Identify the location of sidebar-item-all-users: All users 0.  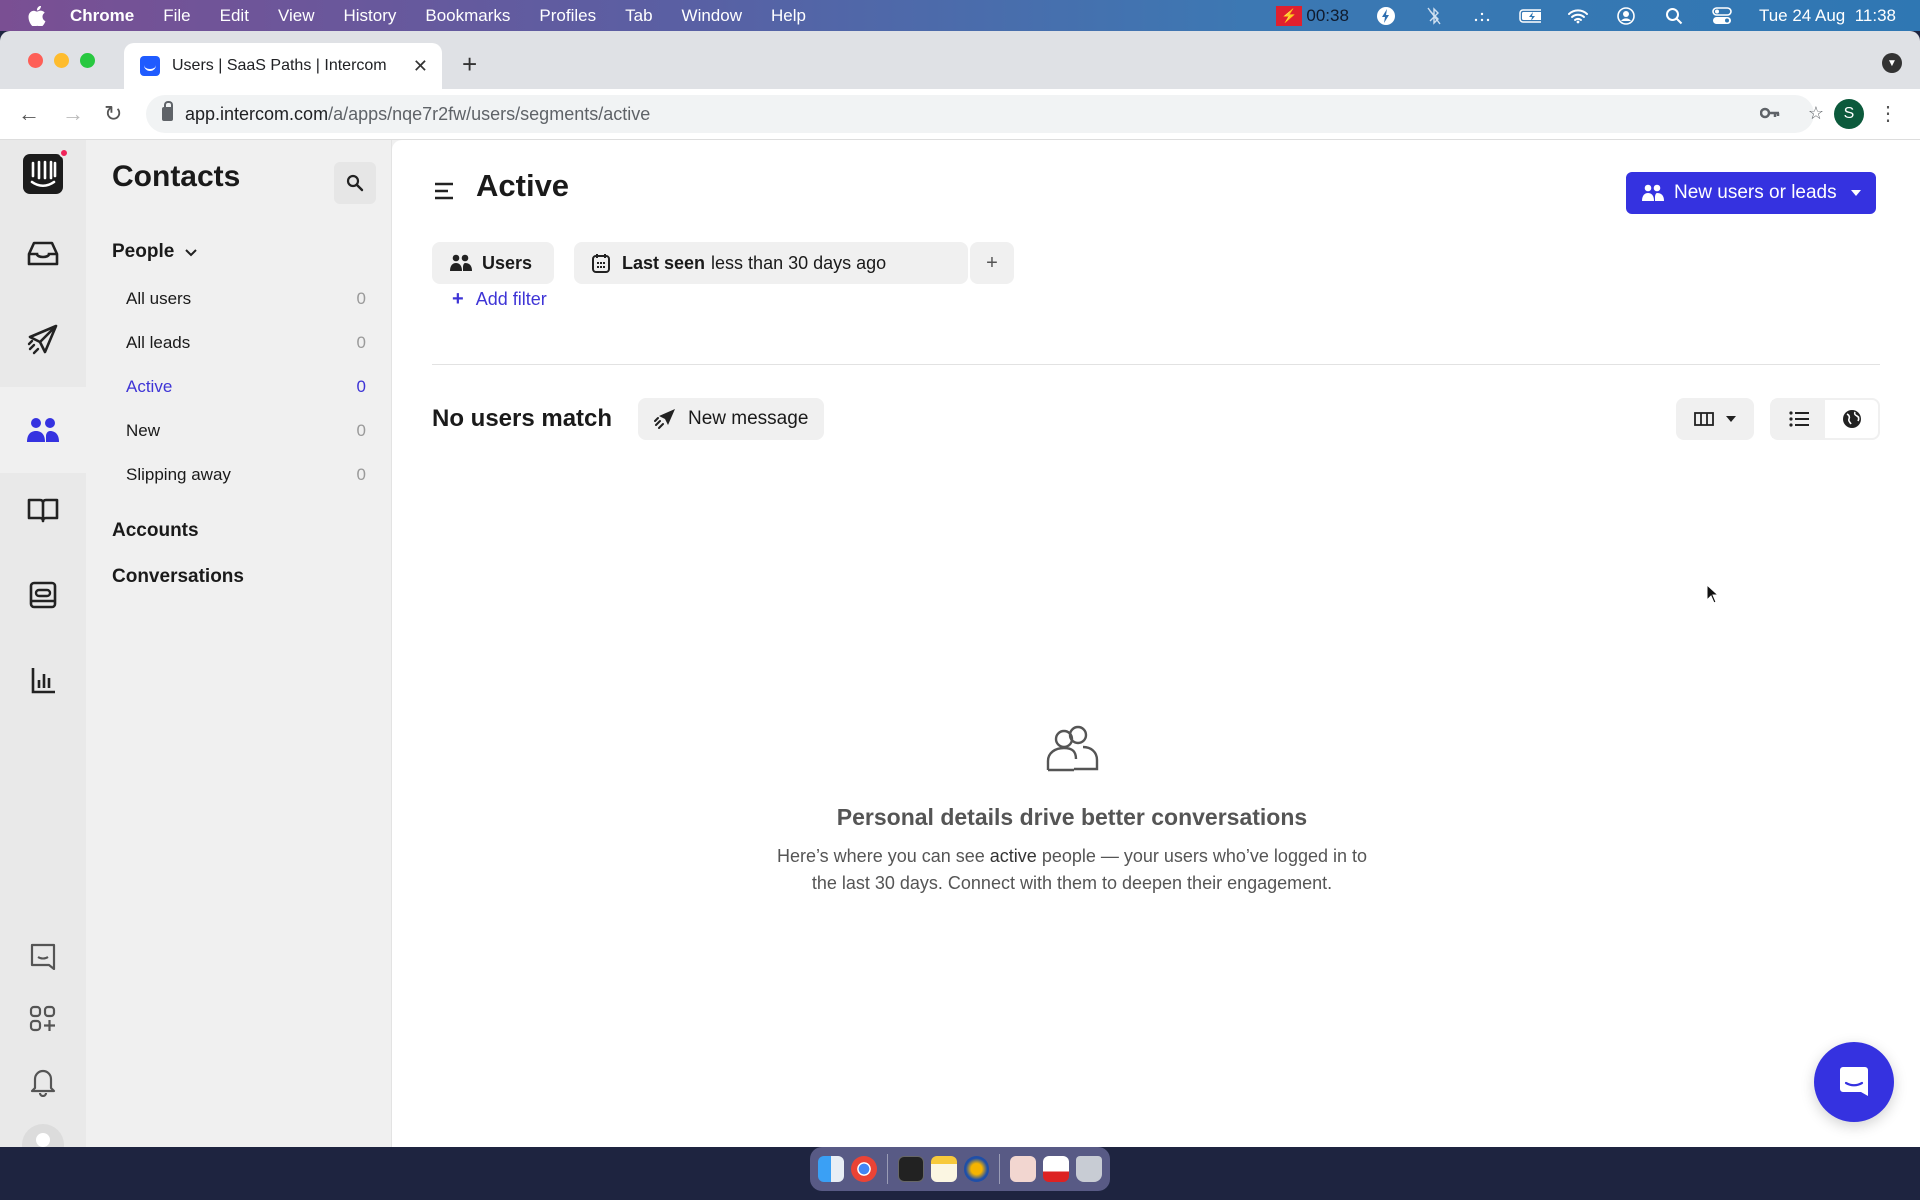
(246, 299).